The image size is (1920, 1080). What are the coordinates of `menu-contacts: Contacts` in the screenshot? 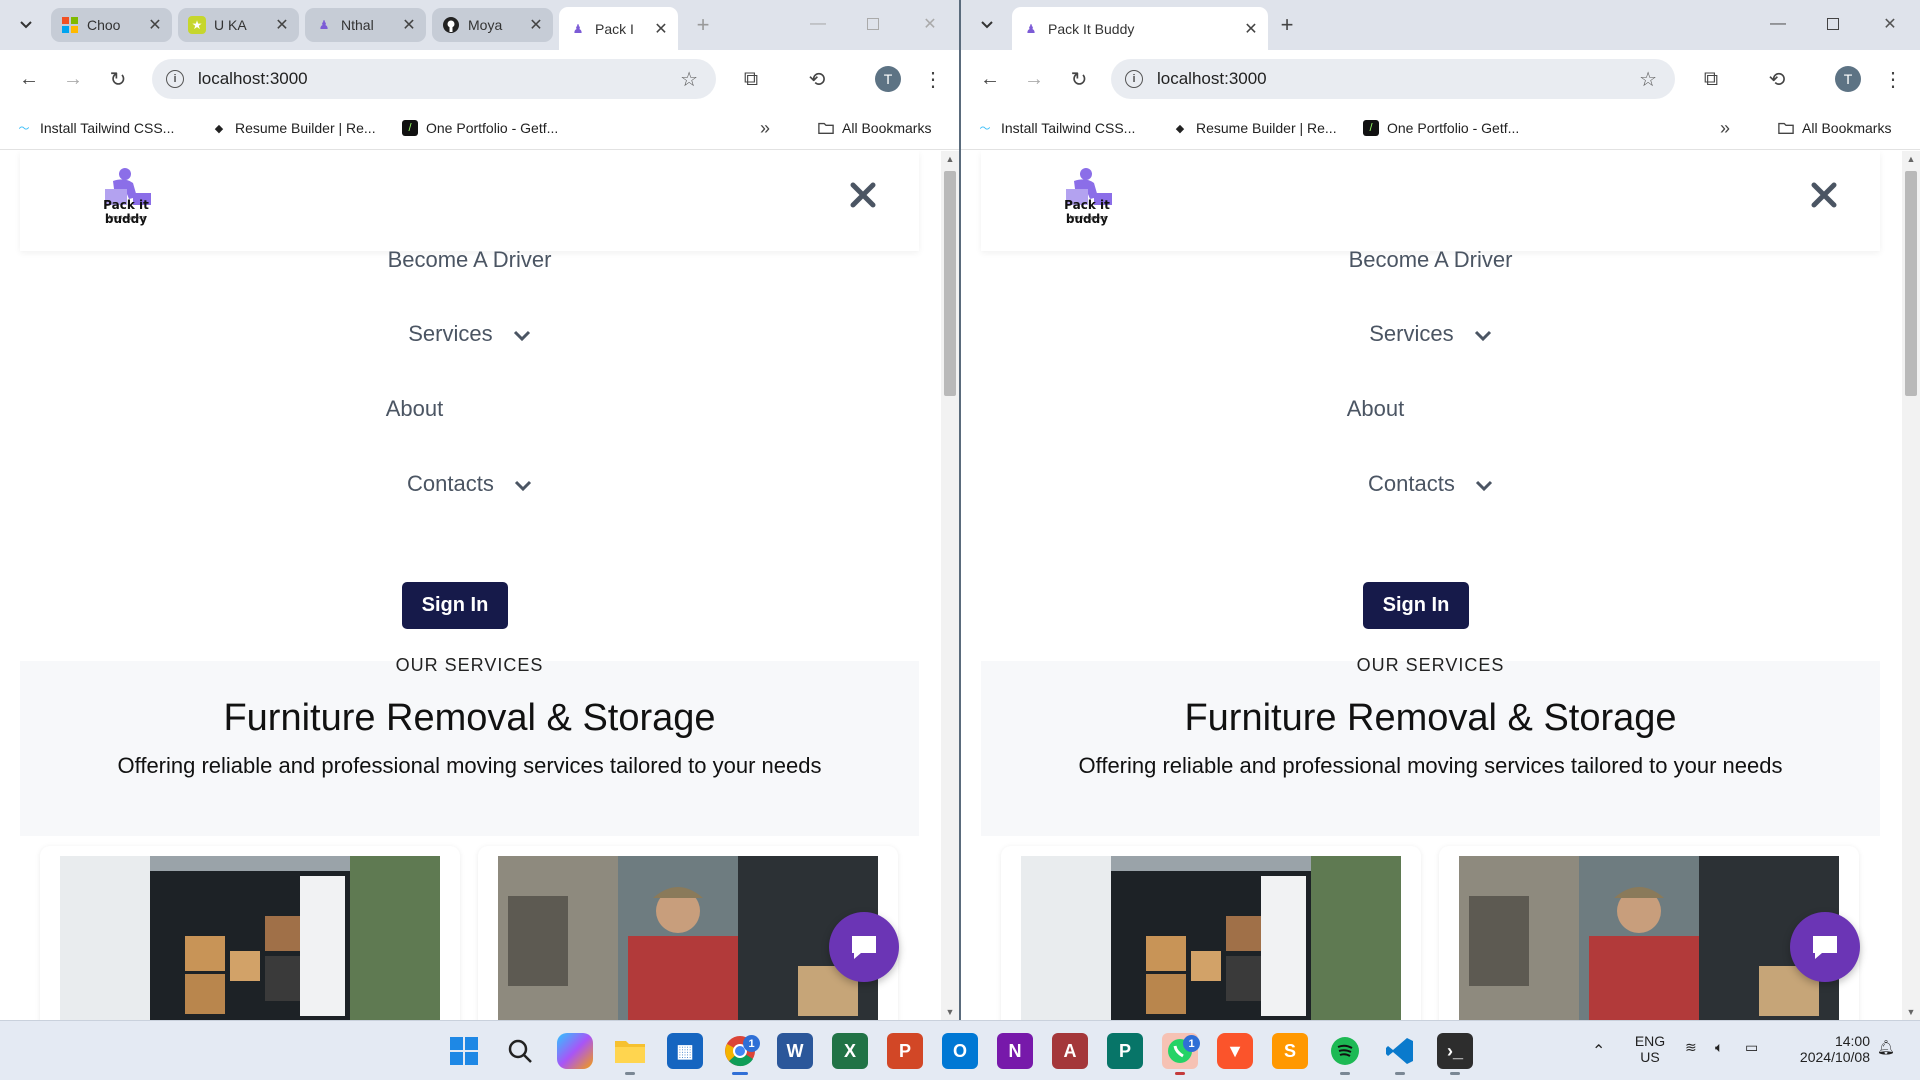 It's located at (1430, 484).